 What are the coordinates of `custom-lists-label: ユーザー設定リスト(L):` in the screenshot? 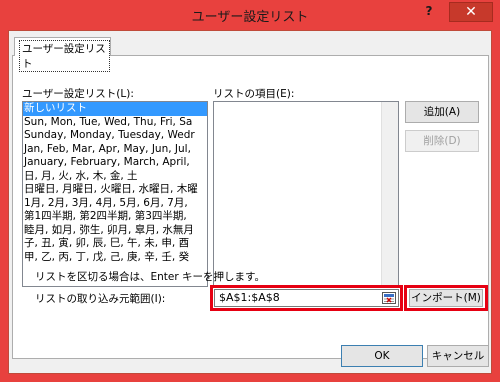 It's located at (78, 94).